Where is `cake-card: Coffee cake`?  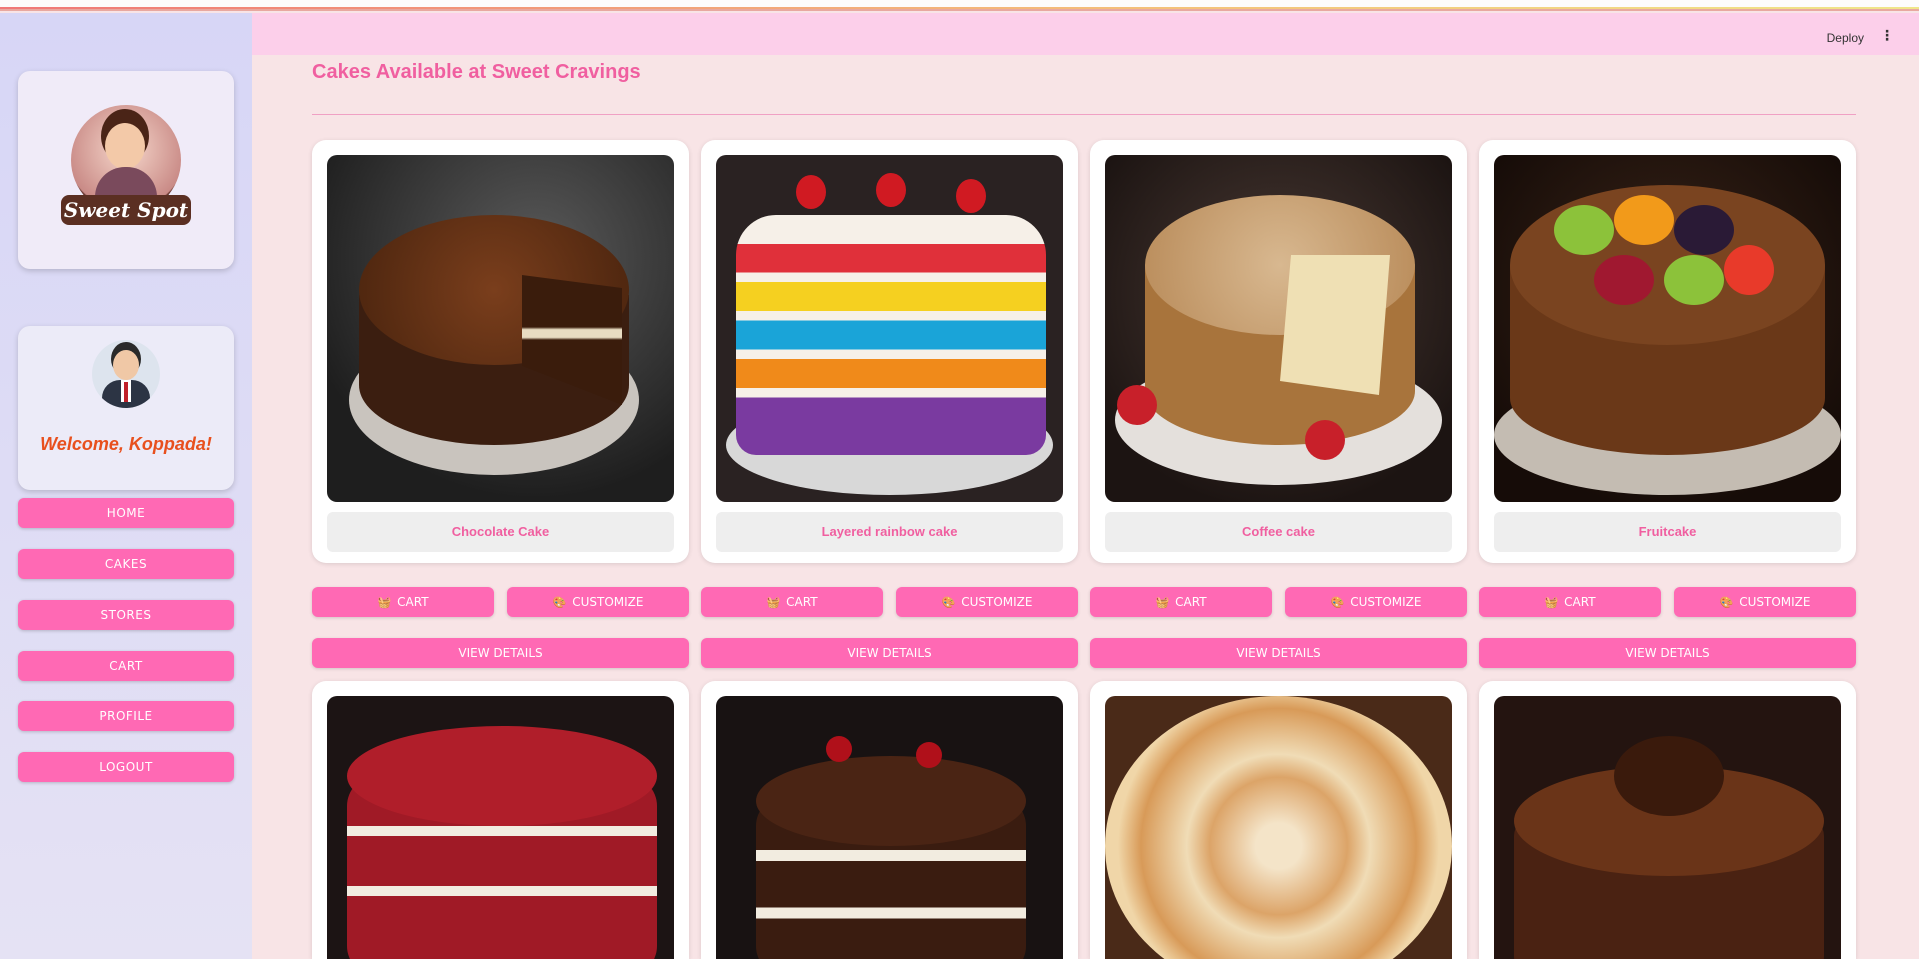 cake-card: Coffee cake is located at coordinates (1278, 351).